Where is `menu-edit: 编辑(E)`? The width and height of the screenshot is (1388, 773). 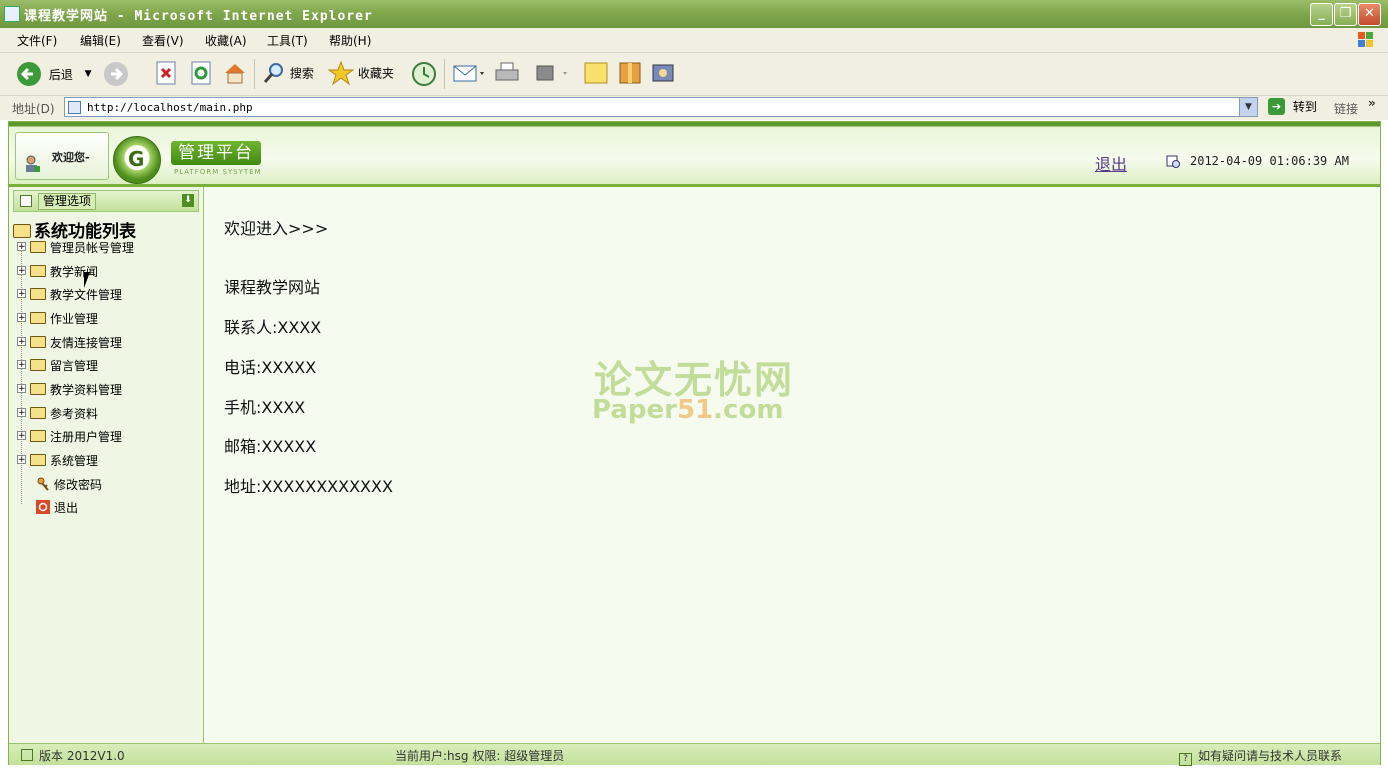 menu-edit: 编辑(E) is located at coordinates (100, 40).